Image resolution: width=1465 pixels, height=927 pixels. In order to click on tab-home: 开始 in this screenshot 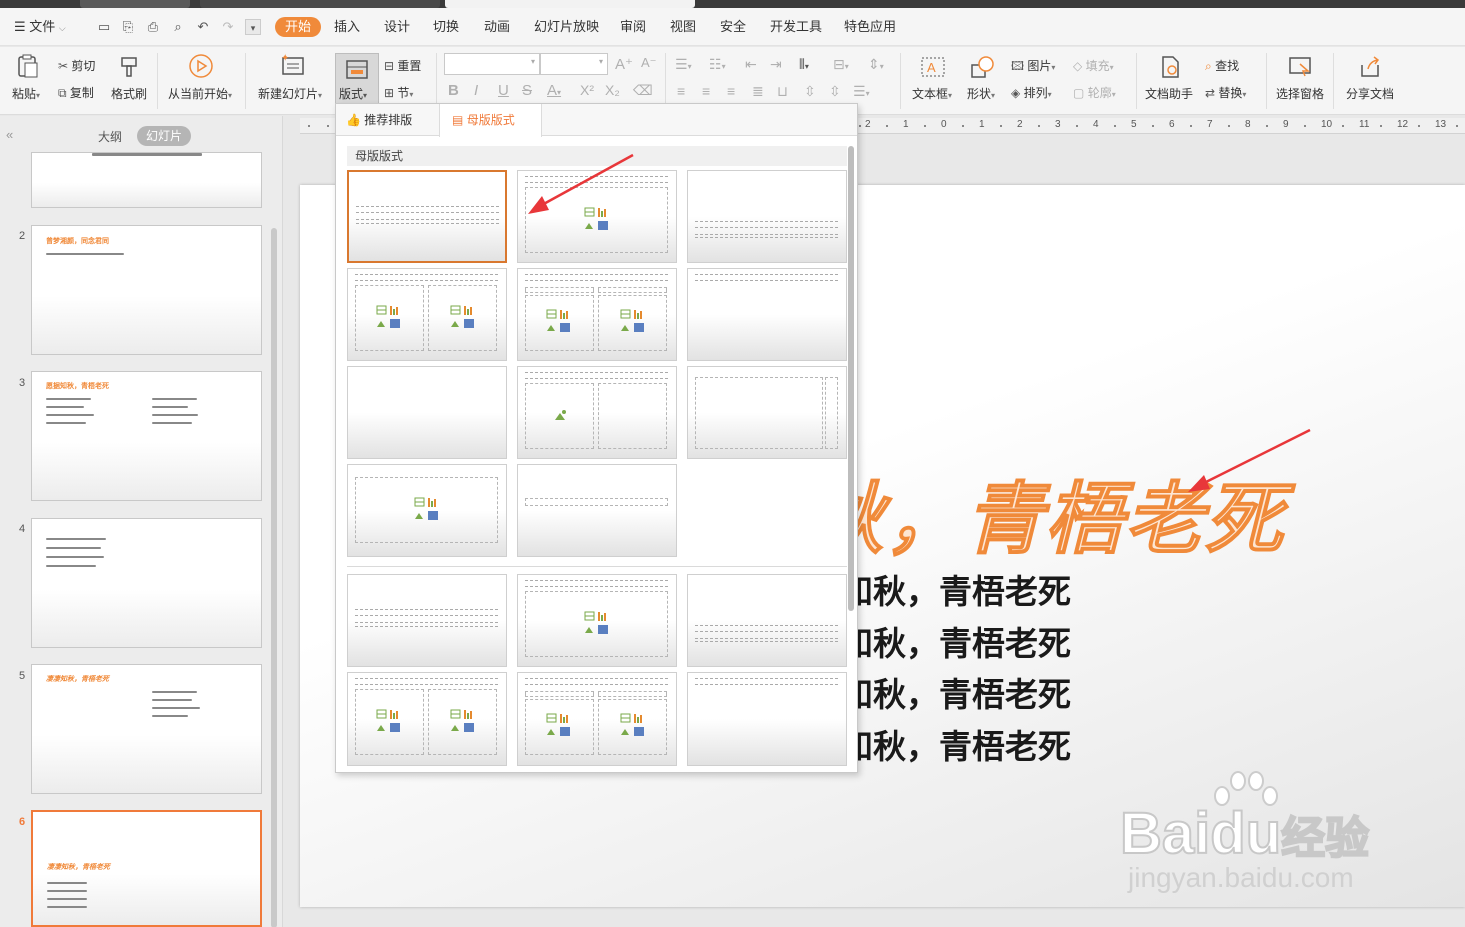, I will do `click(298, 27)`.